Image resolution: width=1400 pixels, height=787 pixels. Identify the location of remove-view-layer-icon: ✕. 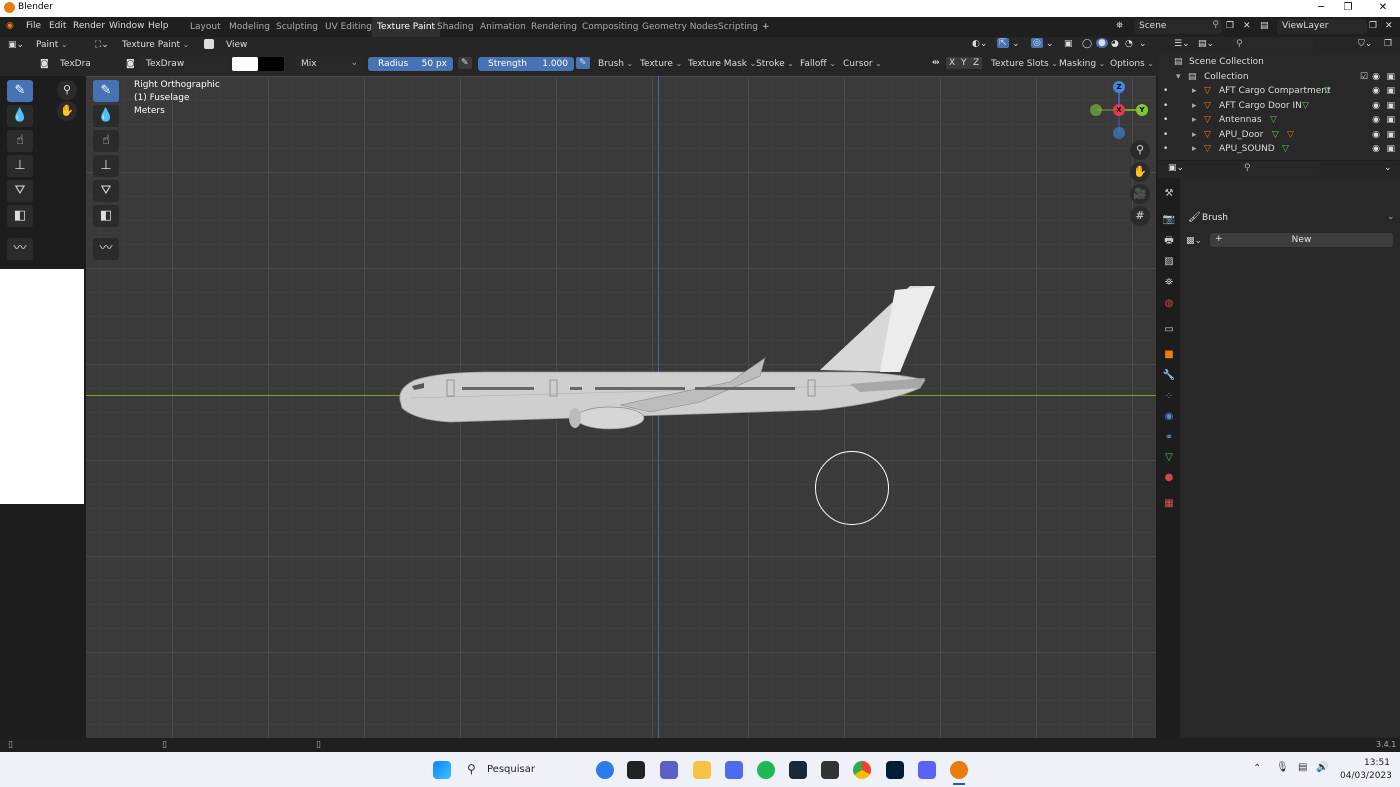
(1389, 26).